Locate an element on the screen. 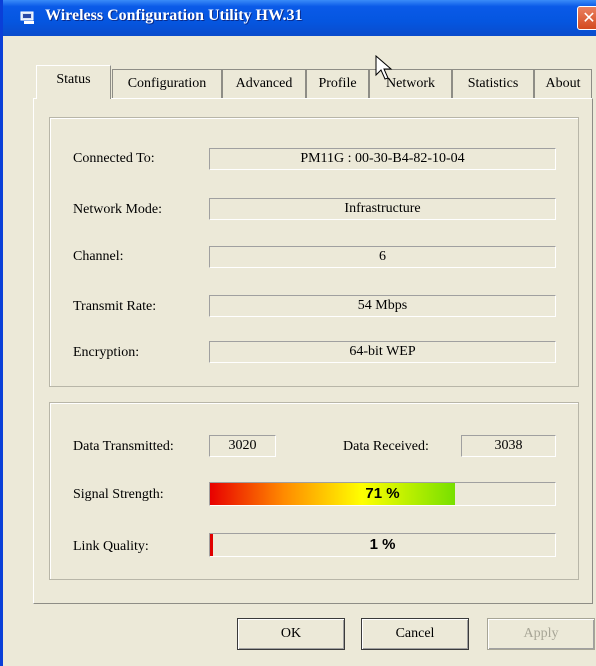 The height and width of the screenshot is (666, 596). link-quality-bar: 1 % is located at coordinates (382, 545).